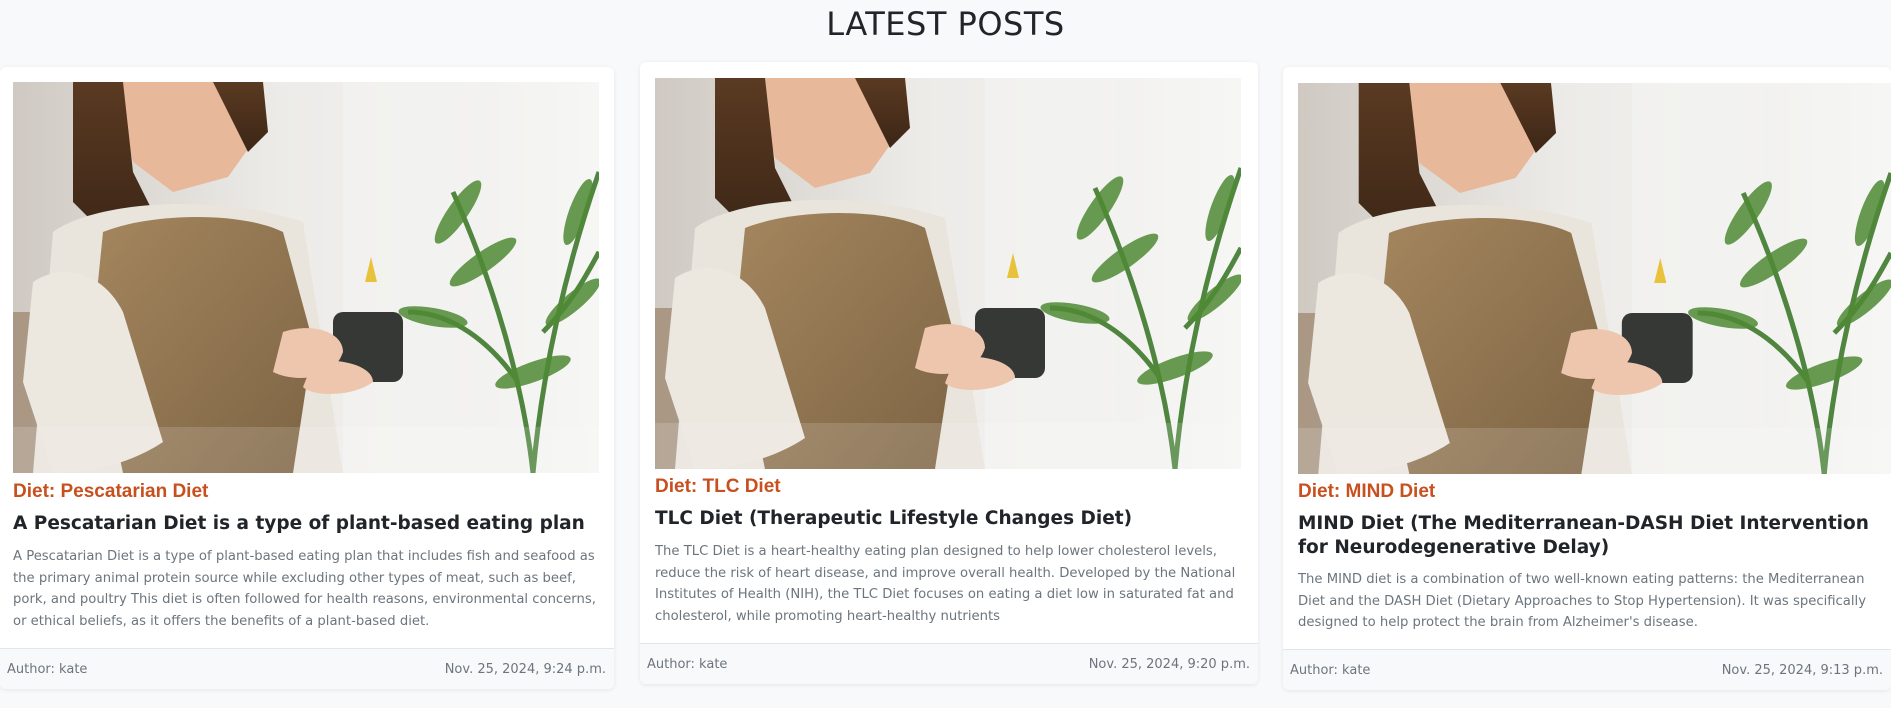  Describe the element at coordinates (945, 24) in the screenshot. I see `section-title: LATEST POSTS` at that location.